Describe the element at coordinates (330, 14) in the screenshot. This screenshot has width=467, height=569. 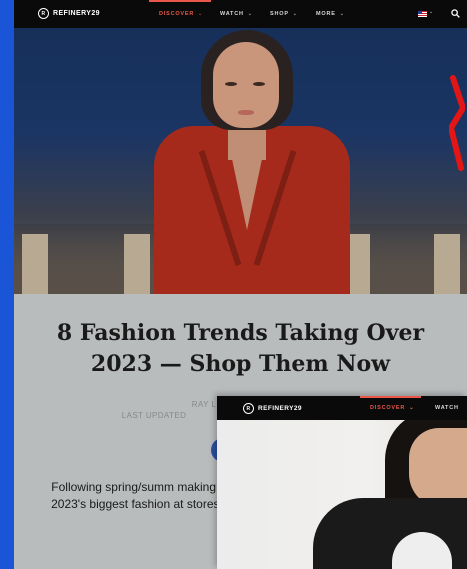
I see `nav-item-more: MORE ⌄` at that location.